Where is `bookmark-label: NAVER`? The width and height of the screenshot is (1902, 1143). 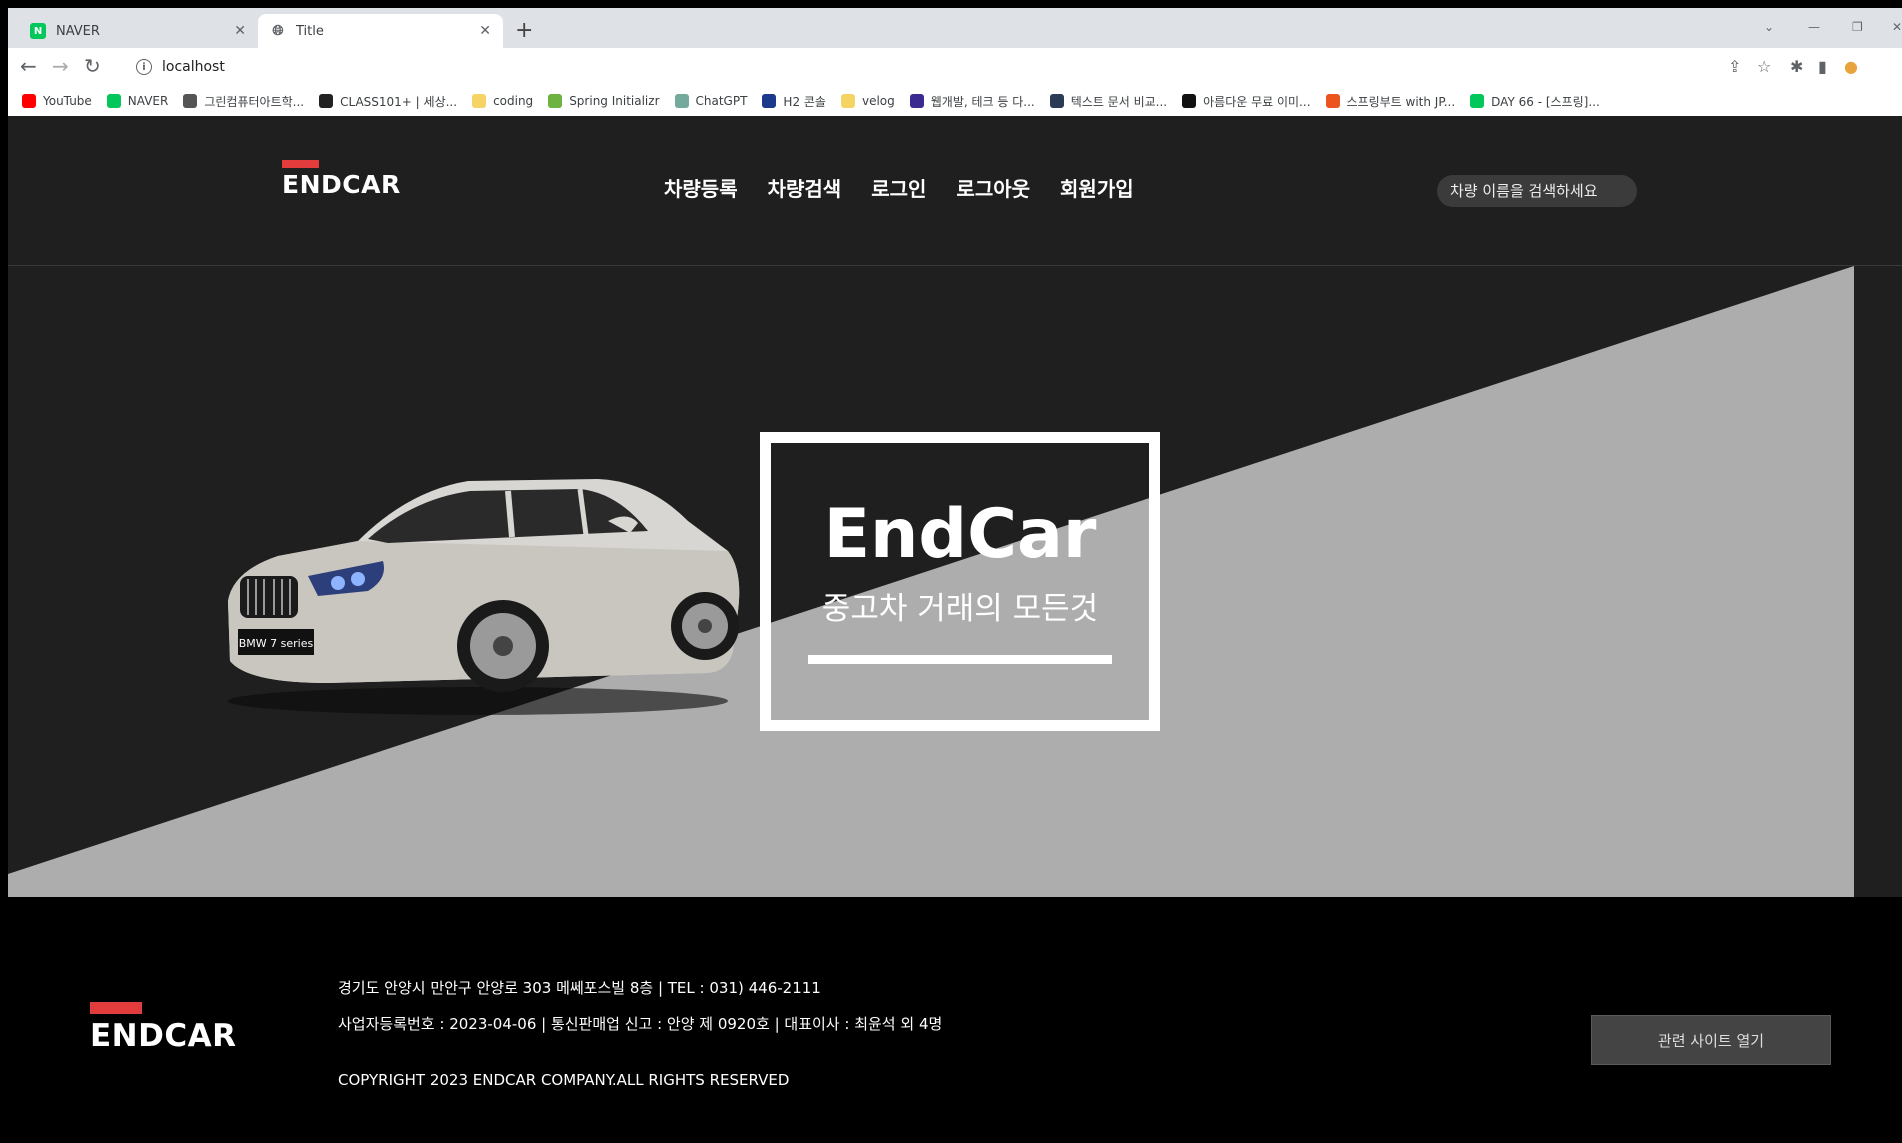
bookmark-label: NAVER is located at coordinates (148, 101).